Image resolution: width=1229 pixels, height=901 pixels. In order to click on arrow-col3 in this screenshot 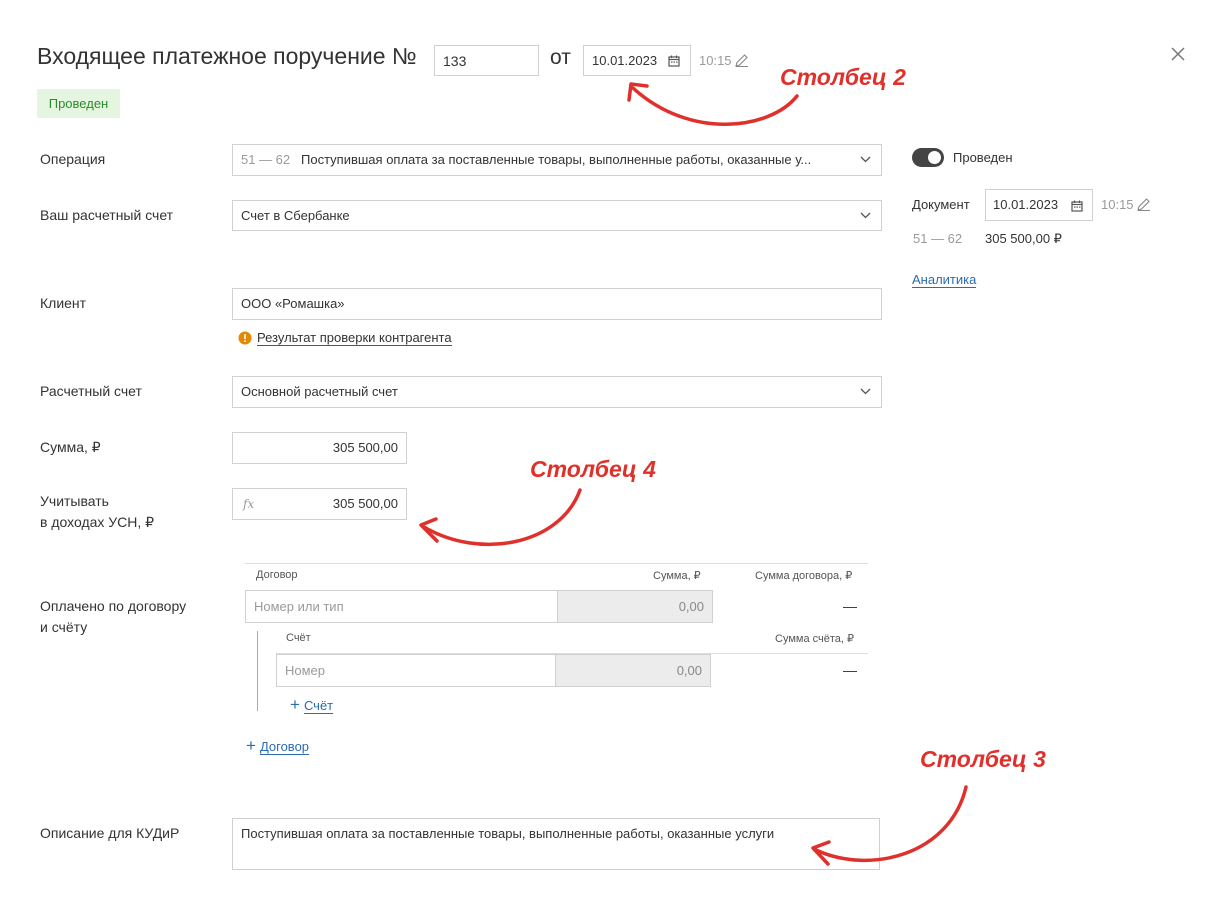, I will do `click(891, 824)`.